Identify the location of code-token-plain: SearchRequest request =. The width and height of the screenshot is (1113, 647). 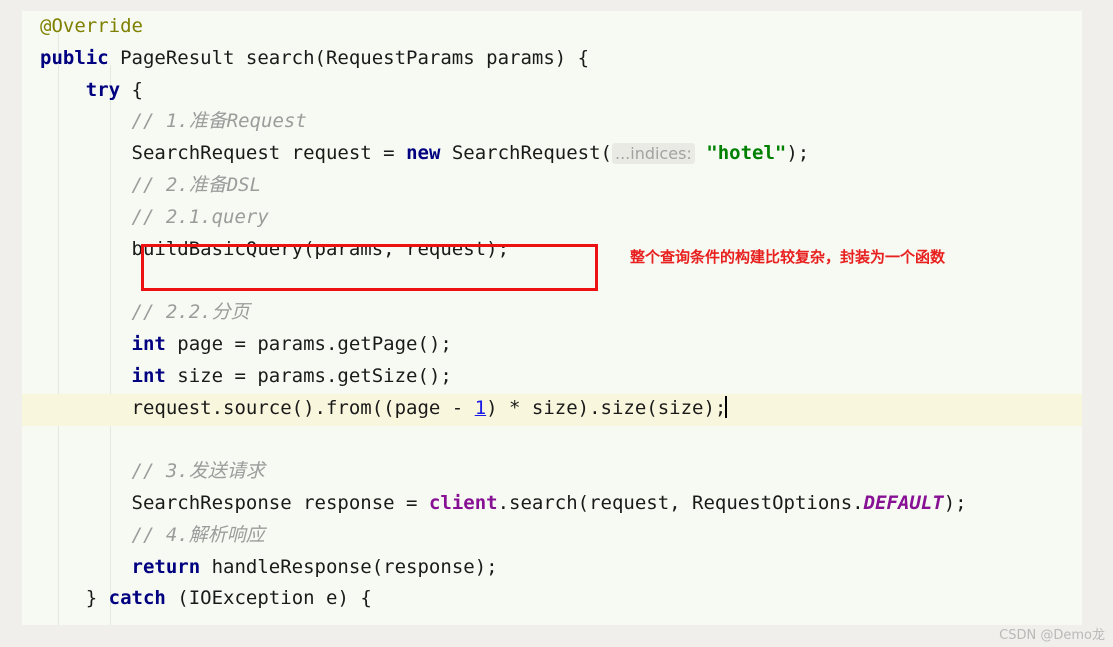
(269, 153).